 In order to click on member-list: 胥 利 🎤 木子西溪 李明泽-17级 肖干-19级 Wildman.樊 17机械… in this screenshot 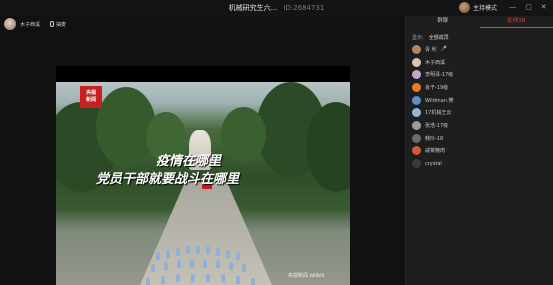, I will do `click(479, 106)`.